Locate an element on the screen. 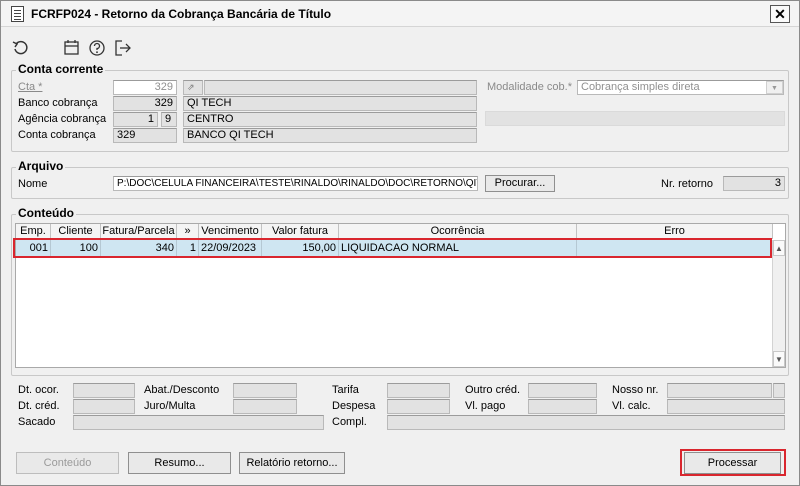 This screenshot has width=800, height=486. vl-calc-field is located at coordinates (726, 406).